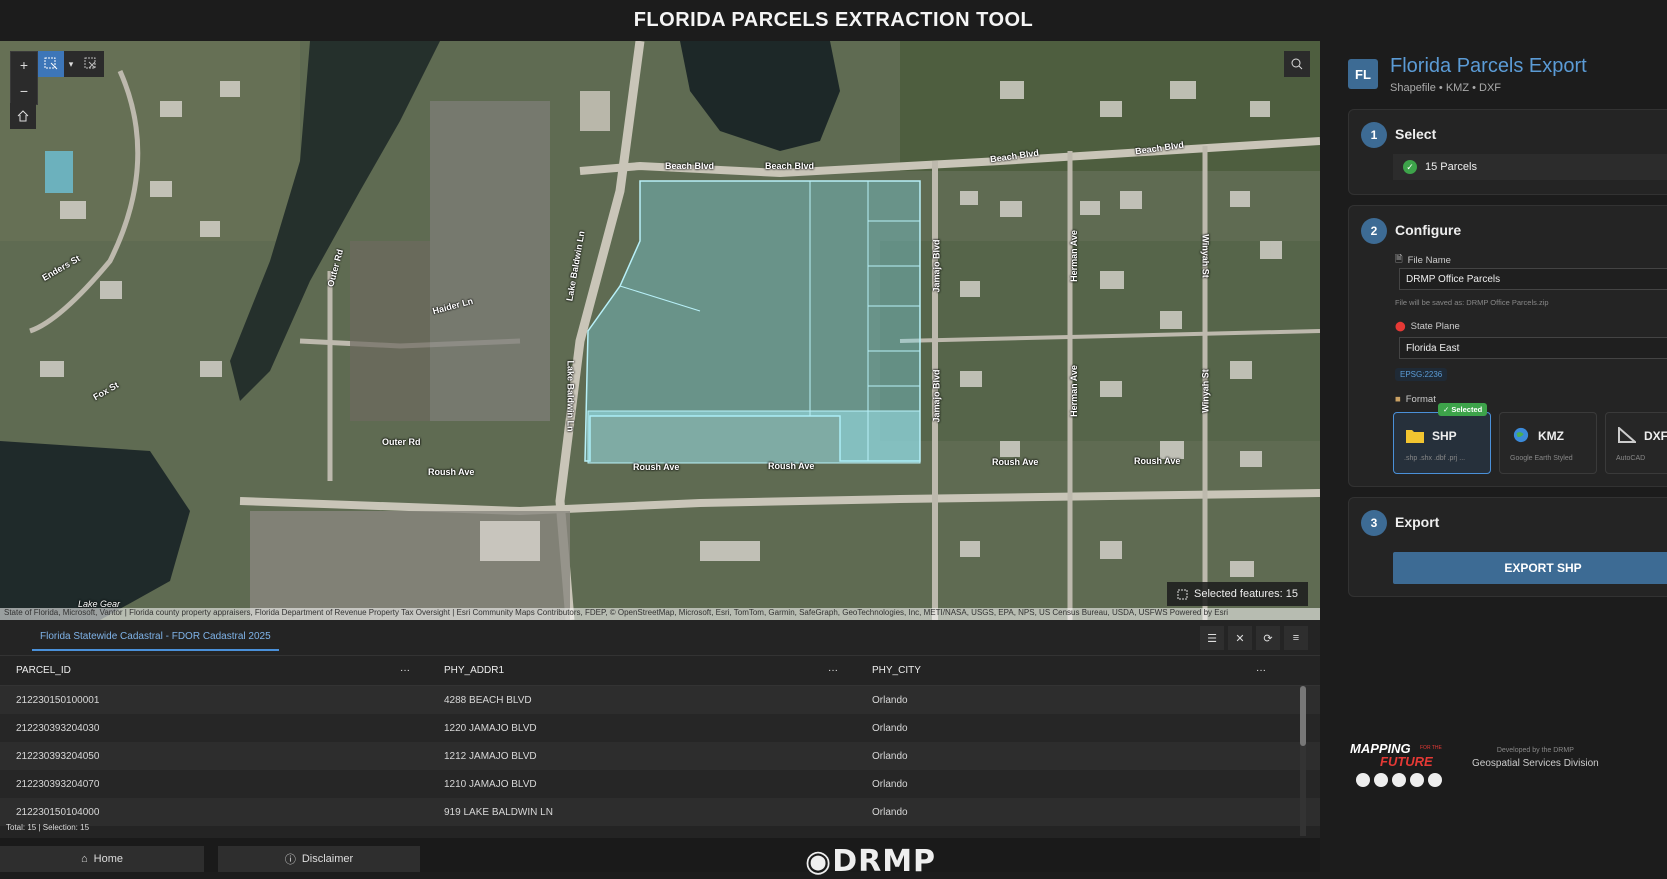  Describe the element at coordinates (1423, 260) in the screenshot. I see `file-name-label: 🗎 File Name` at that location.